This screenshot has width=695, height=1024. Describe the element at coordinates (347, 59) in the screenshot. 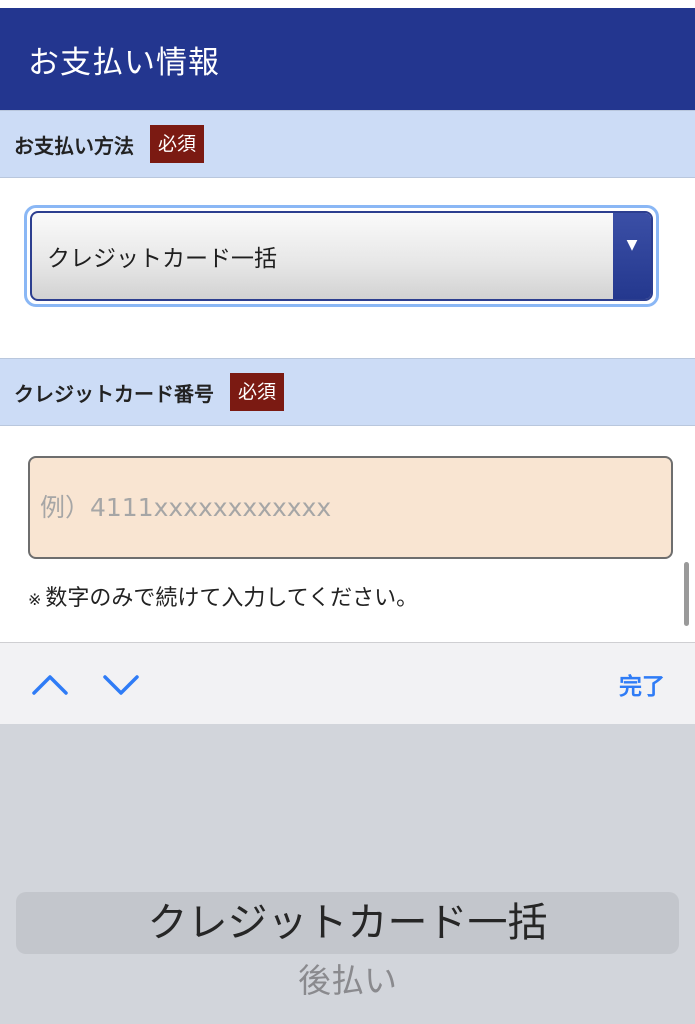

I see `page-header: お支払い情報` at that location.